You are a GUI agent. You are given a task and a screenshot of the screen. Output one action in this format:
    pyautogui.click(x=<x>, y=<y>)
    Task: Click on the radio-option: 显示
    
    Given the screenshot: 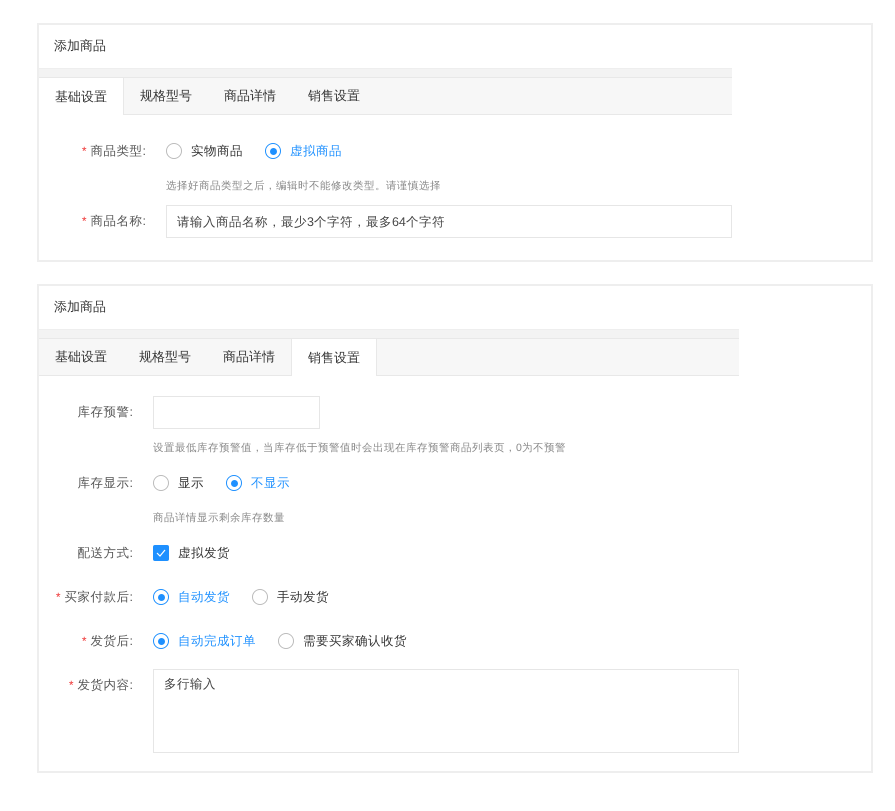 What is the action you would take?
    pyautogui.click(x=178, y=483)
    